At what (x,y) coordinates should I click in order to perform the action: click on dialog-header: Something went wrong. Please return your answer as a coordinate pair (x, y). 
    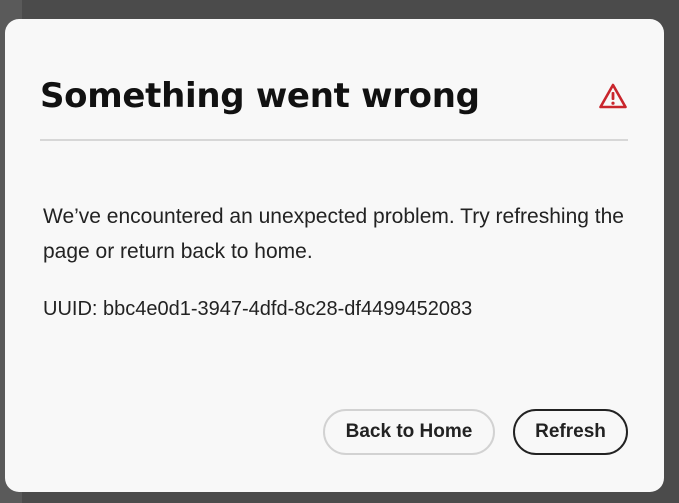
    Looking at the image, I should click on (334, 99).